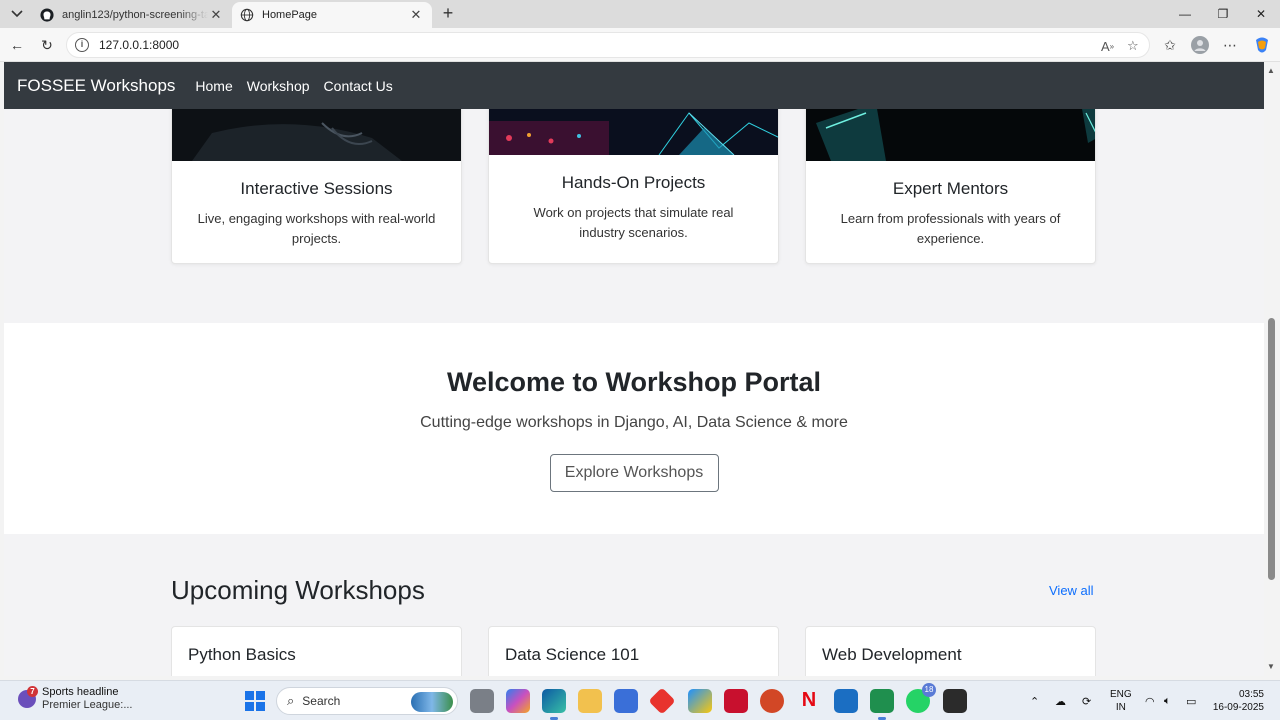 This screenshot has height=720, width=1280. What do you see at coordinates (882, 704) in the screenshot?
I see `document-app-icon` at bounding box center [882, 704].